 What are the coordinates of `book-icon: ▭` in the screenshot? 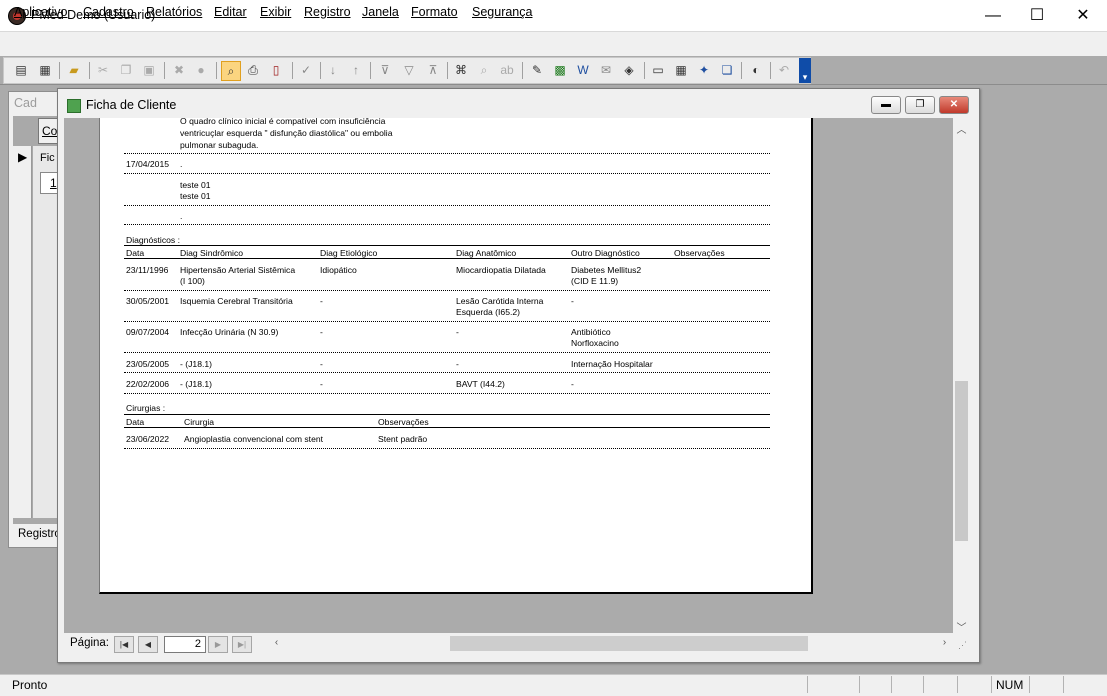 It's located at (658, 70).